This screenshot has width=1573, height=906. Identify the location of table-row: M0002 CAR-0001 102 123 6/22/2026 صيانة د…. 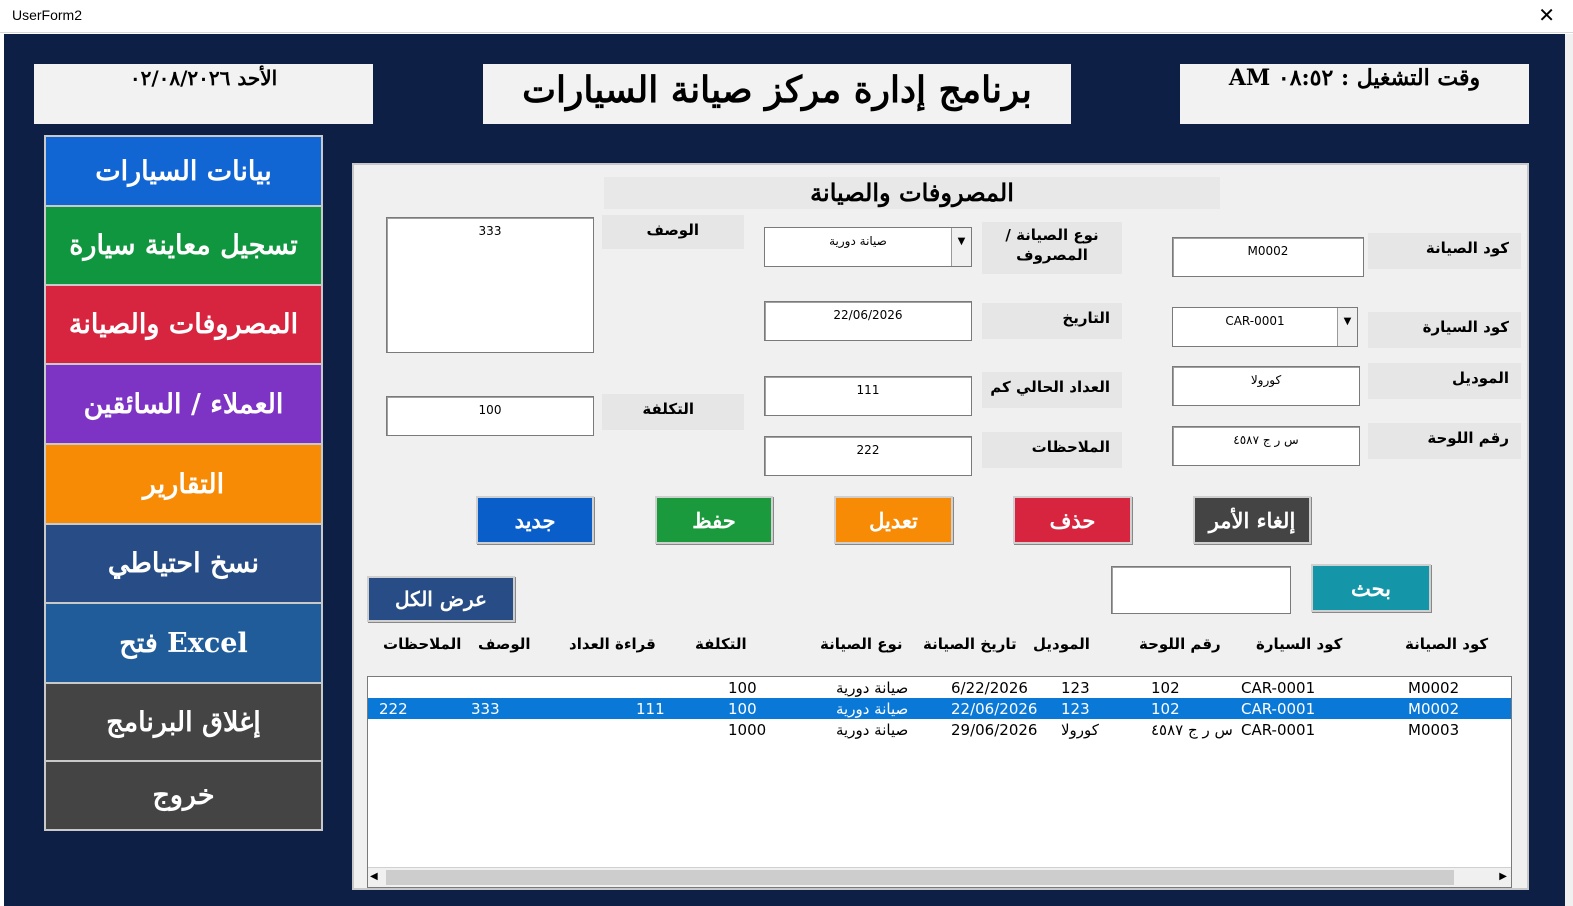
(939, 687).